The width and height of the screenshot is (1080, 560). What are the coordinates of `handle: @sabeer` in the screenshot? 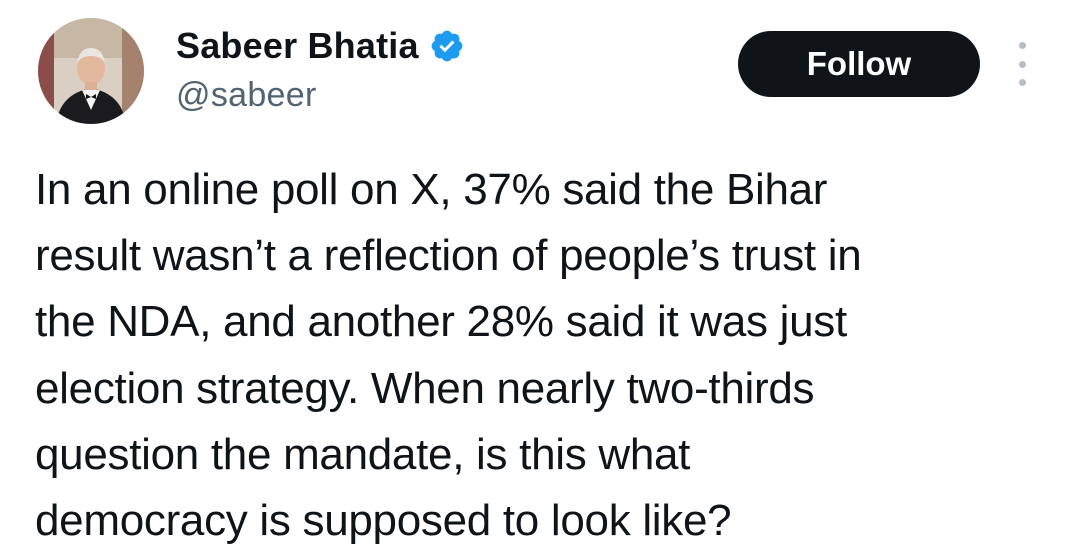 It's located at (320, 95).